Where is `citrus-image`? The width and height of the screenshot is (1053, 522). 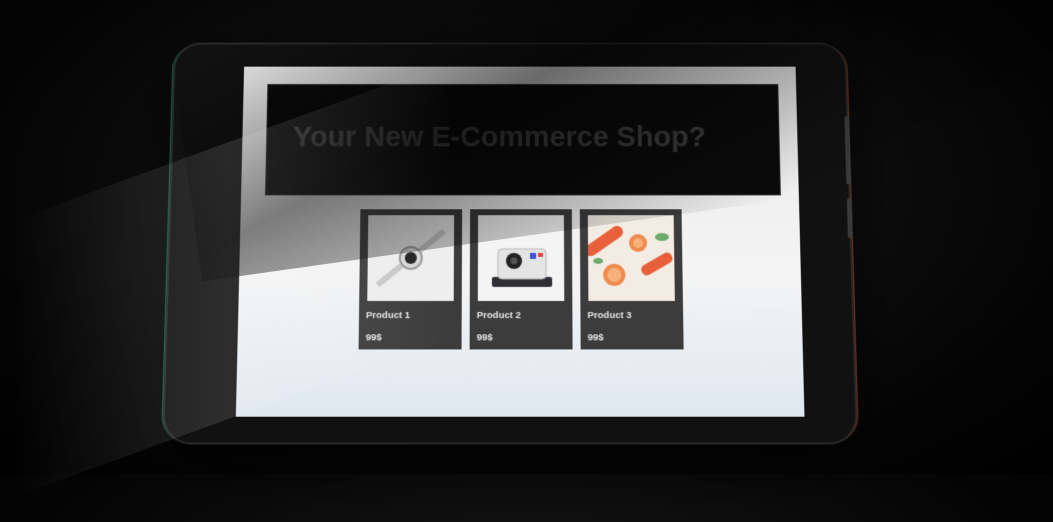
citrus-image is located at coordinates (631, 258).